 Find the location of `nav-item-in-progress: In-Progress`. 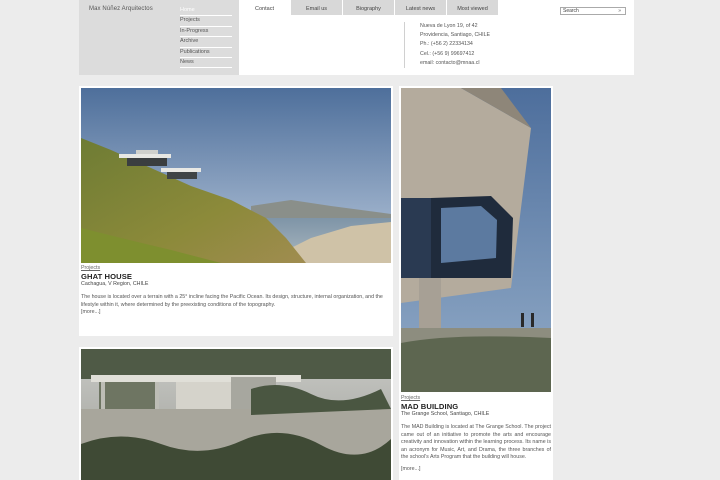

nav-item-in-progress: In-Progress is located at coordinates (206, 32).